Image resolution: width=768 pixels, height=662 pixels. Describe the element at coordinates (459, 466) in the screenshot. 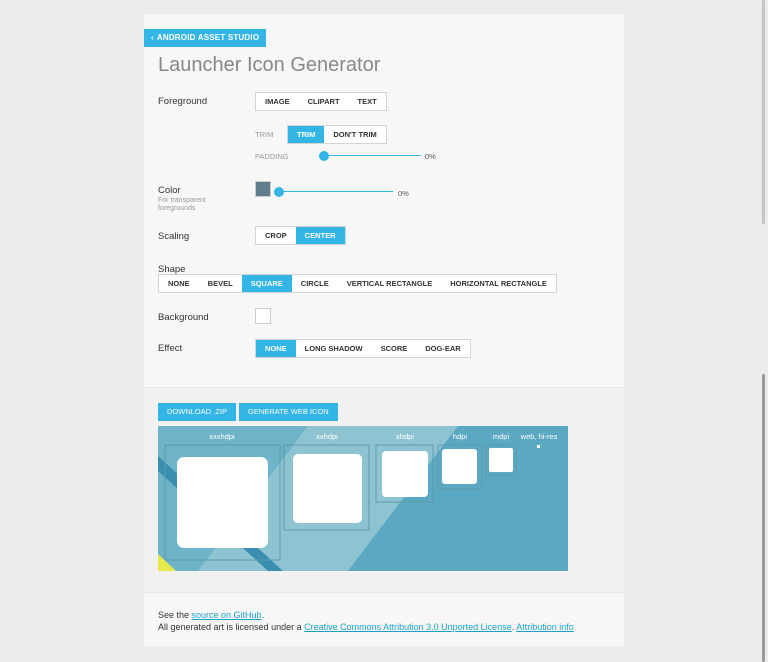

I see `hdpi-icon` at that location.